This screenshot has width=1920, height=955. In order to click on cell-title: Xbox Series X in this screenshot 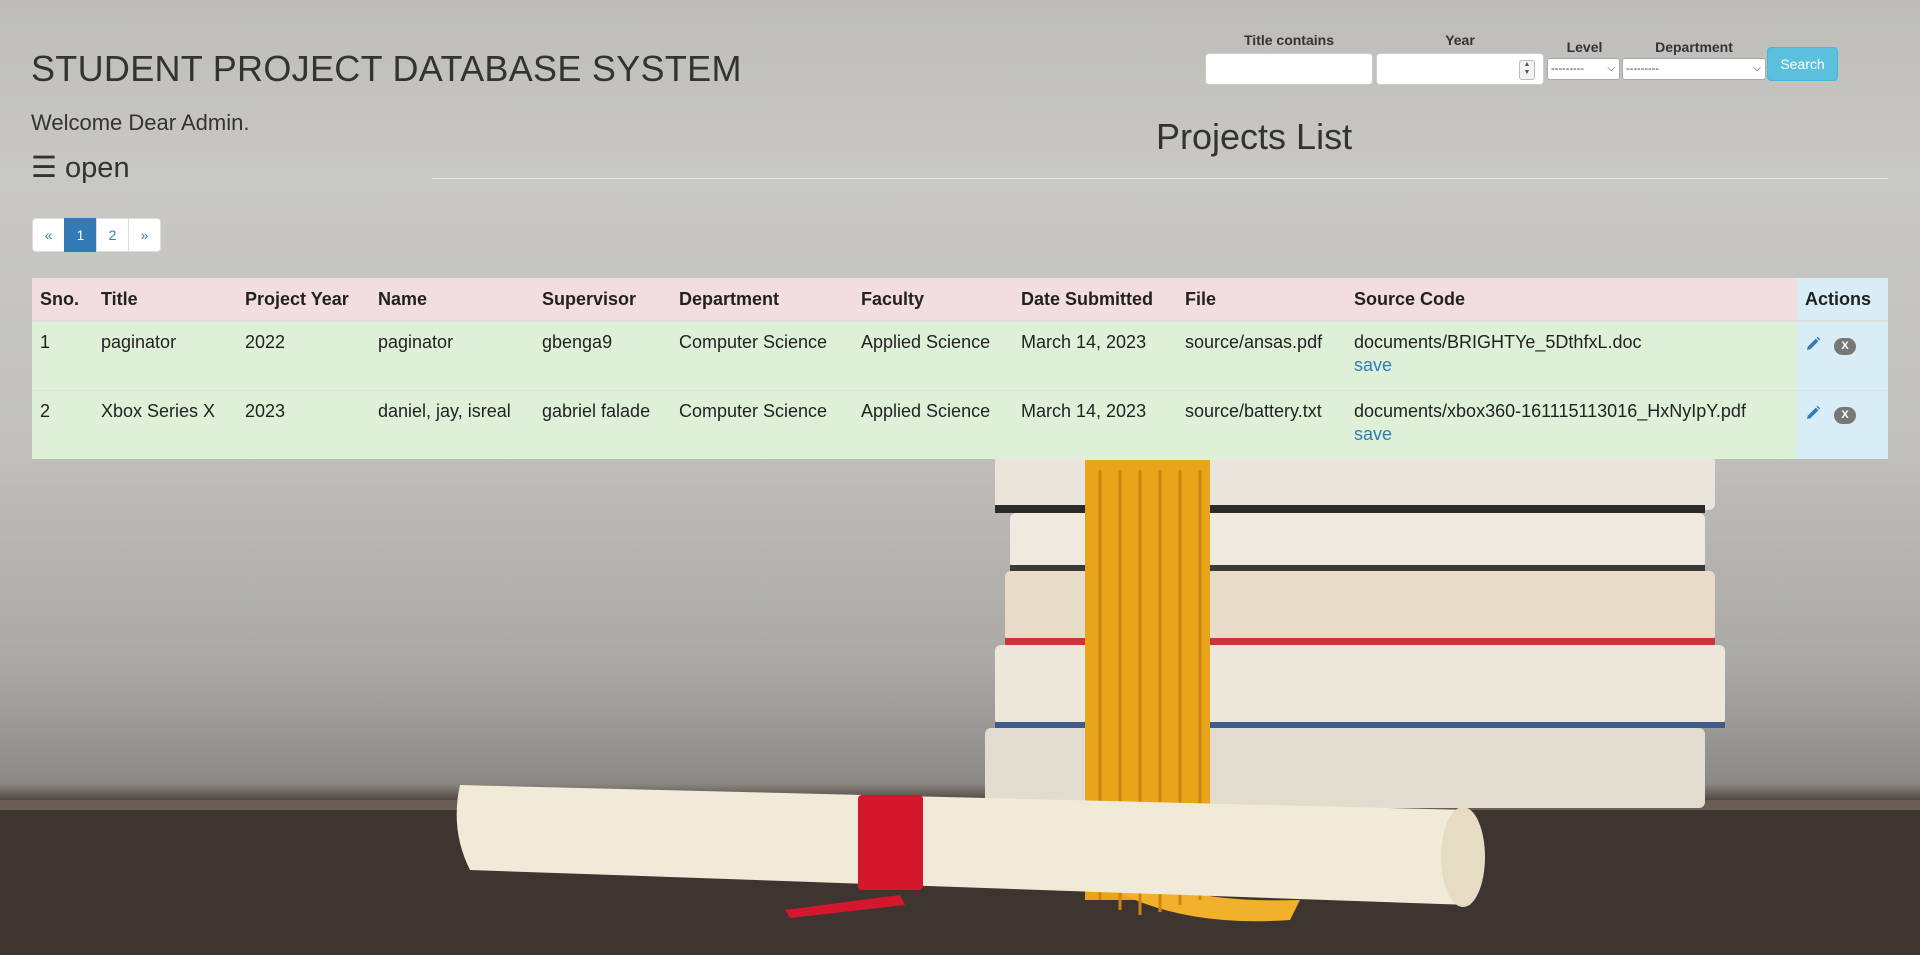, I will do `click(165, 424)`.